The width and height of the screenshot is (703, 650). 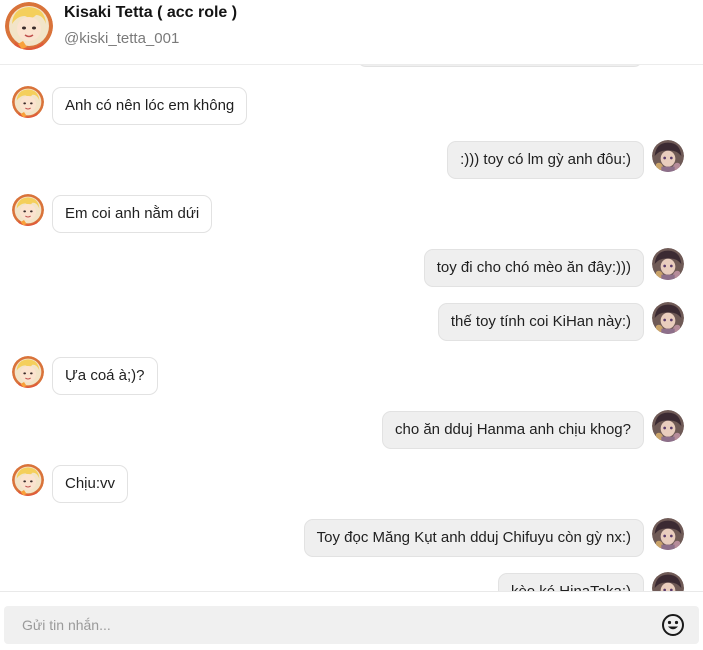 I want to click on message-row: Chịu:vv, so click(x=351, y=485).